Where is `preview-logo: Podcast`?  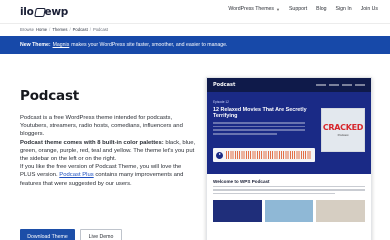
preview-logo: Podcast is located at coordinates (224, 85).